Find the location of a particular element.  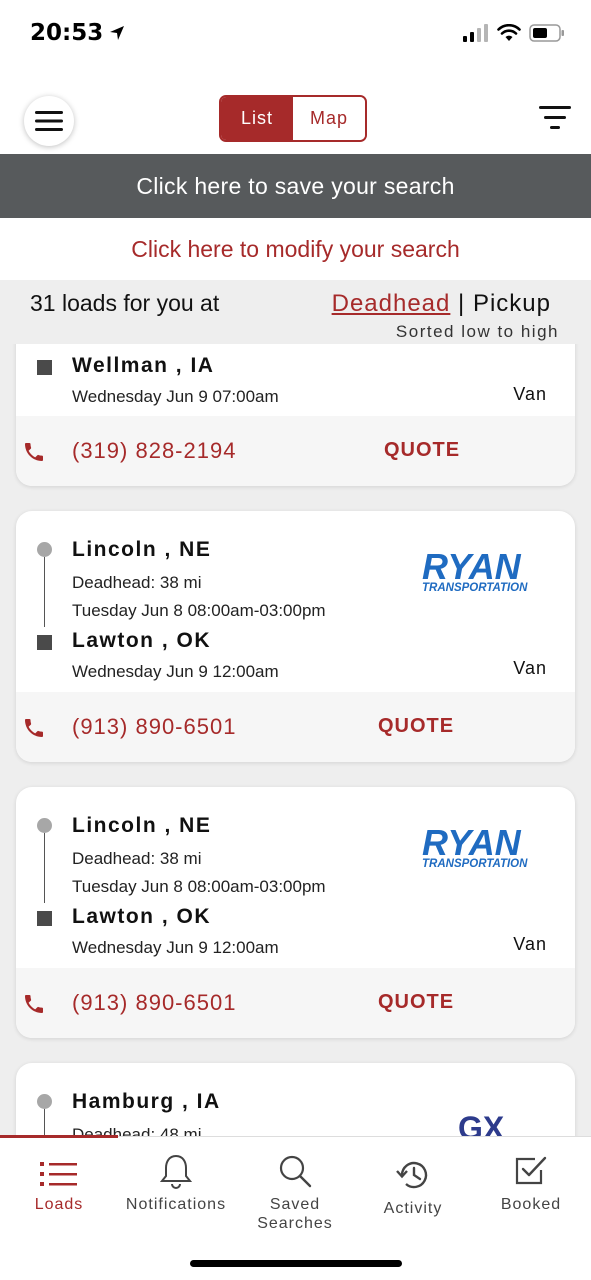

status-time: 20:53 is located at coordinates (77, 33).